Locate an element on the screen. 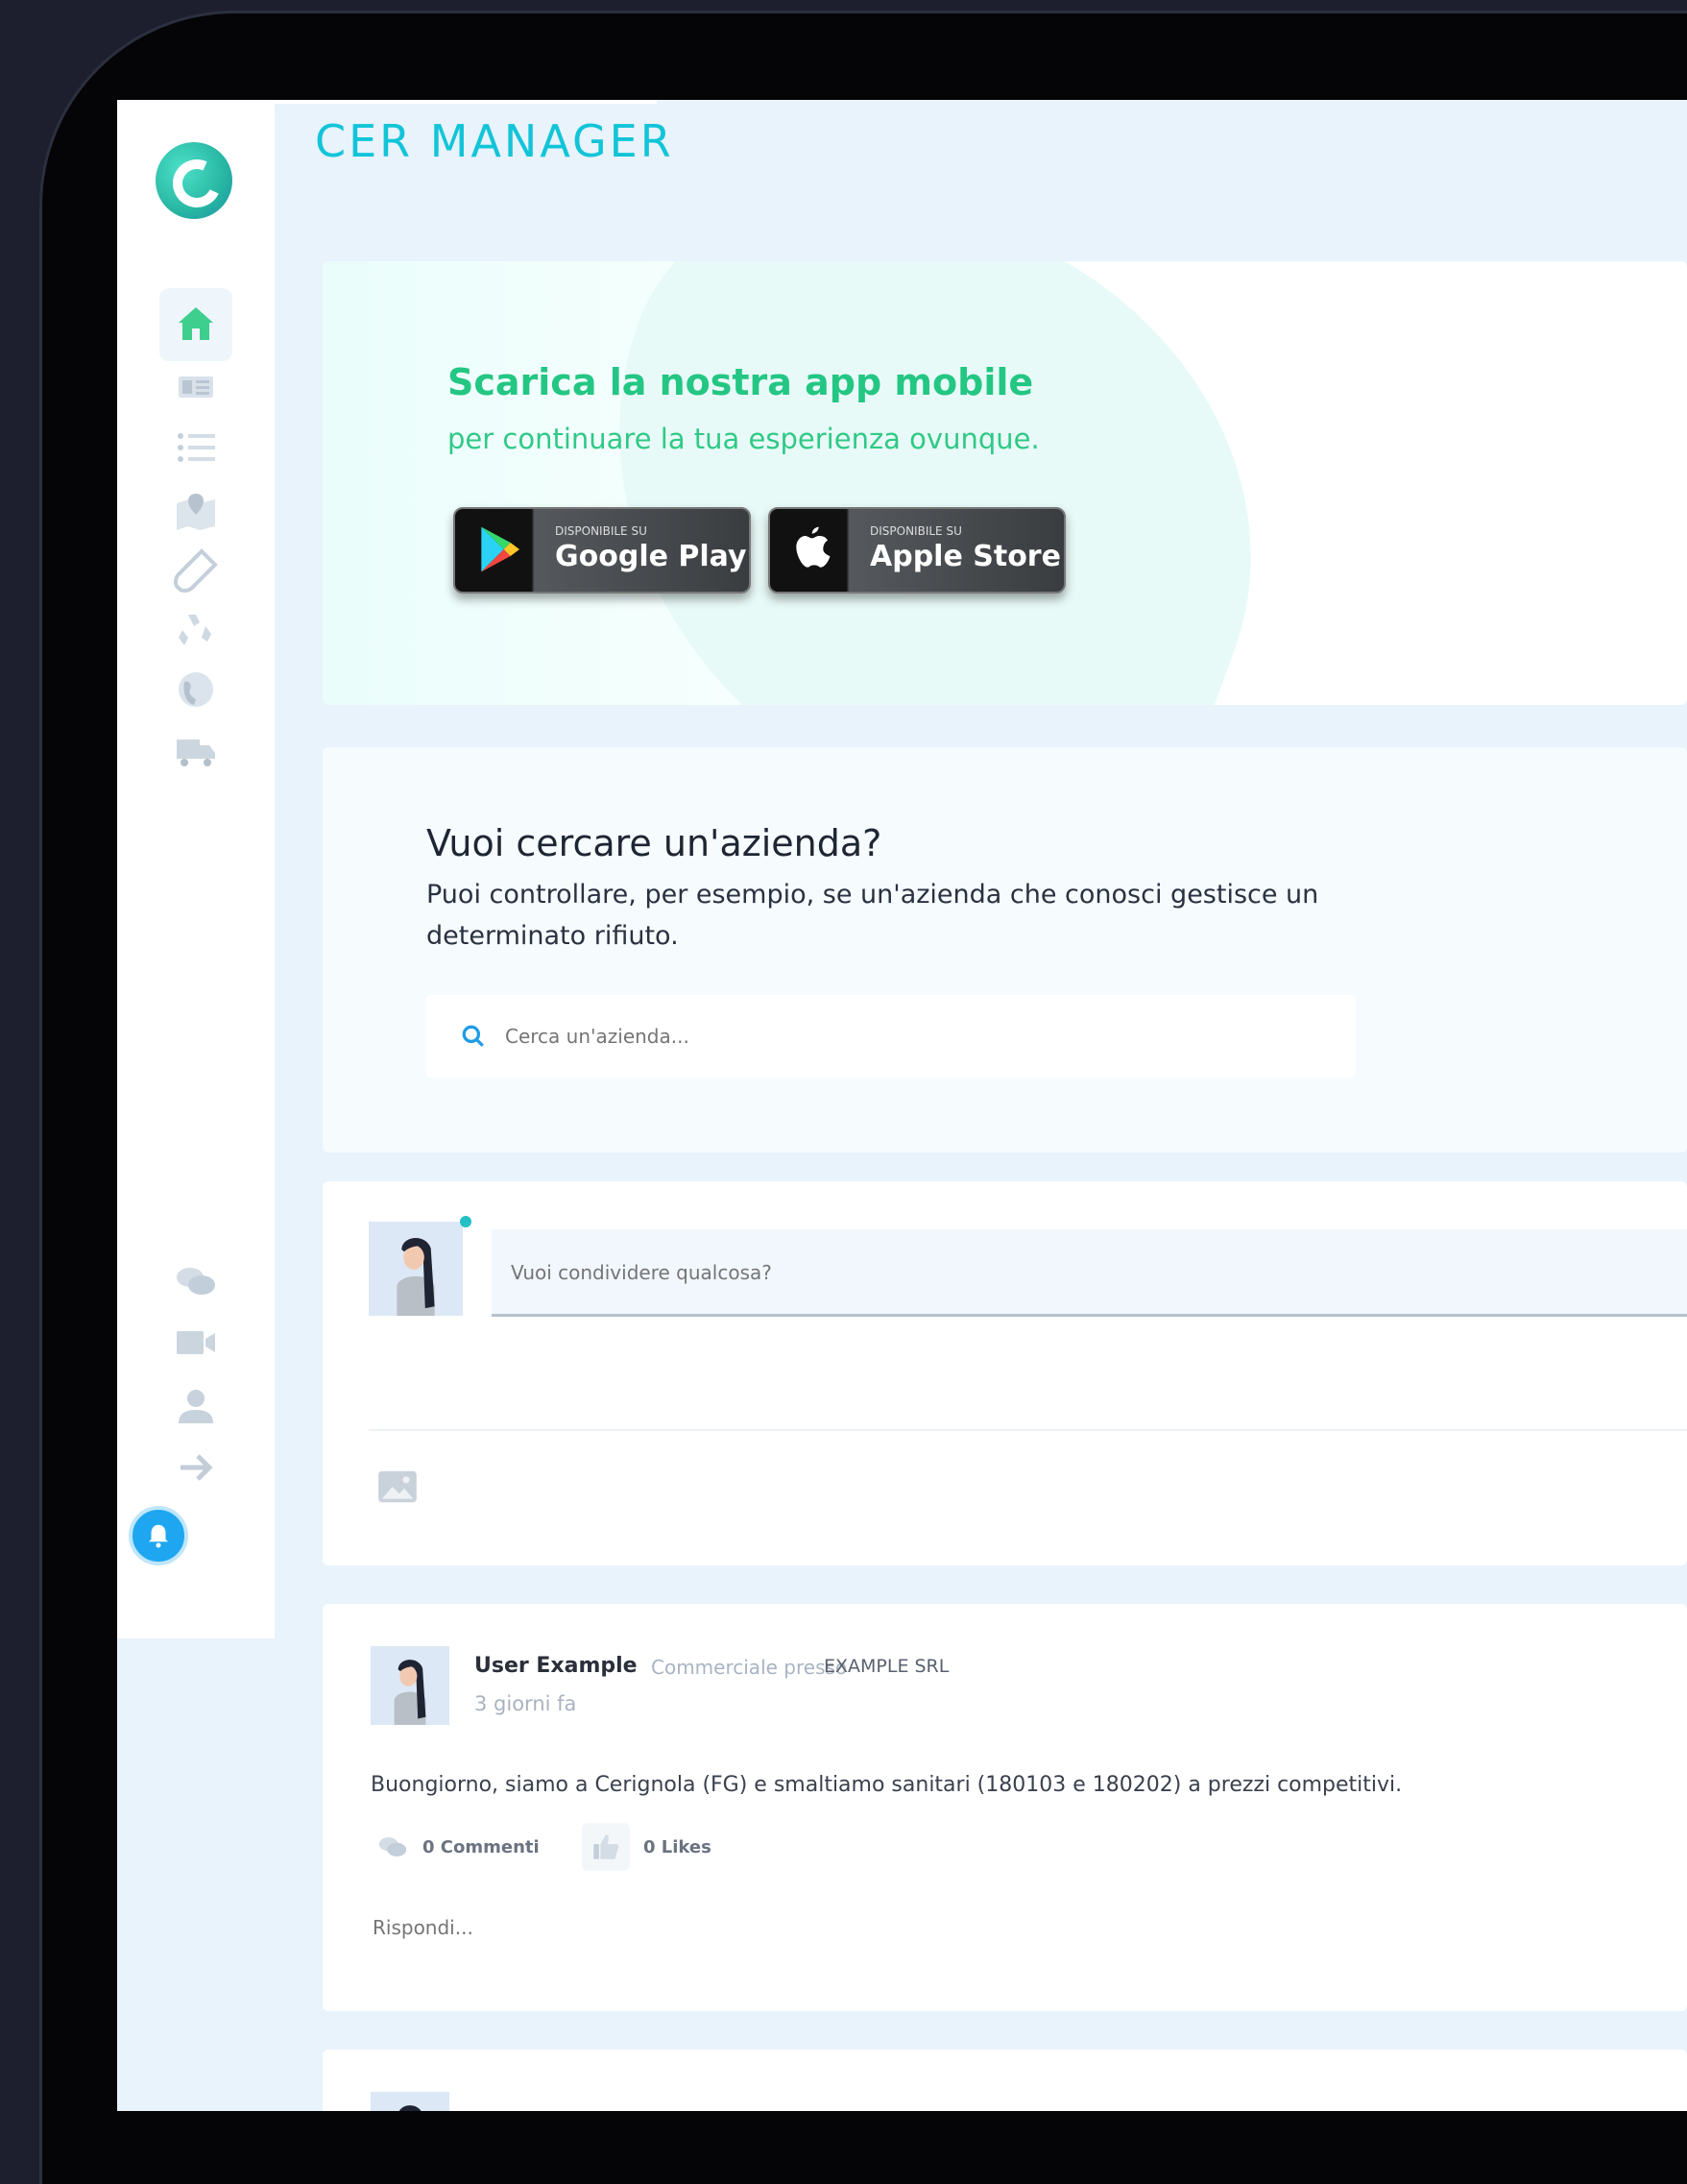  post-author-company: EXAMPLE SRL is located at coordinates (887, 1667).